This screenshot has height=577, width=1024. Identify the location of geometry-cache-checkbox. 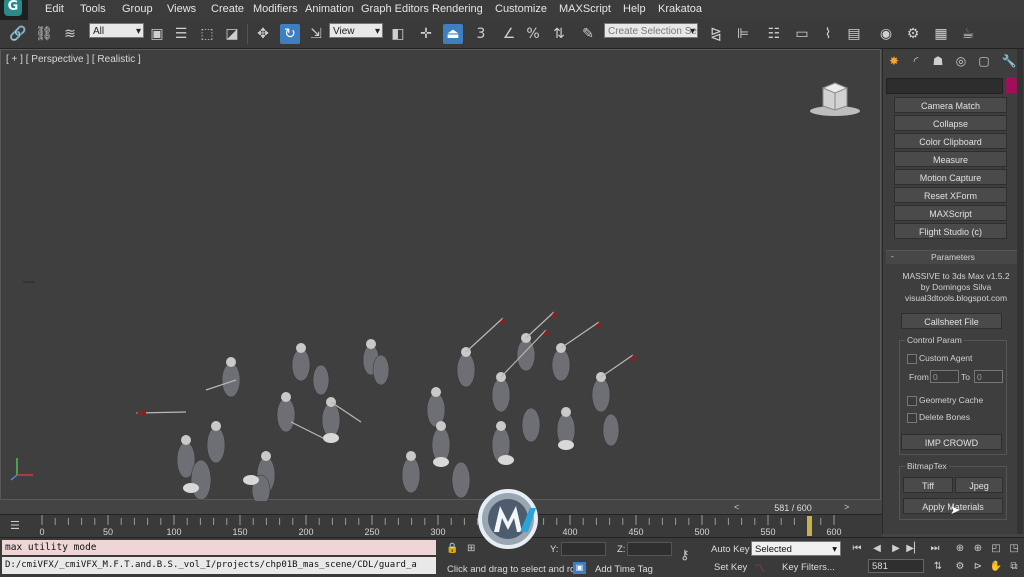
(912, 401).